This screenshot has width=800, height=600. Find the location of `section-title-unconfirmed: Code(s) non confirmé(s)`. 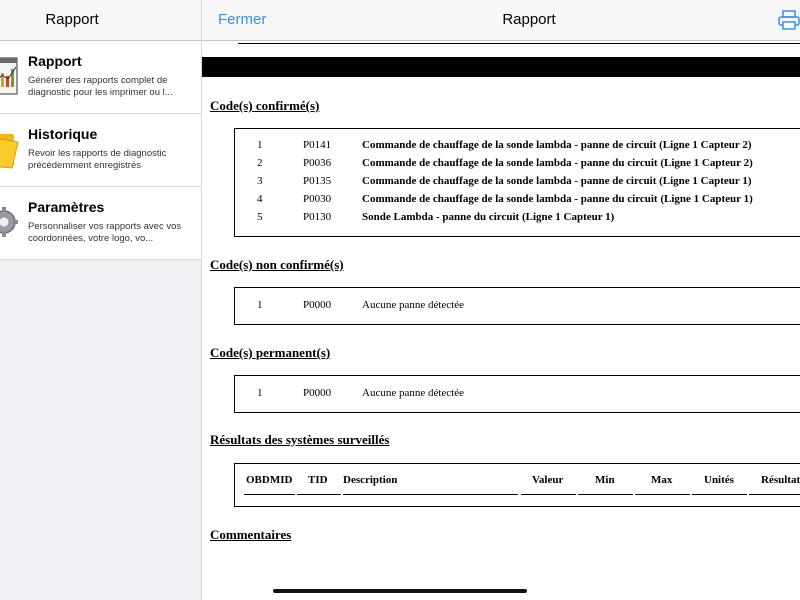

section-title-unconfirmed: Code(s) non confirmé(s) is located at coordinates (277, 264).